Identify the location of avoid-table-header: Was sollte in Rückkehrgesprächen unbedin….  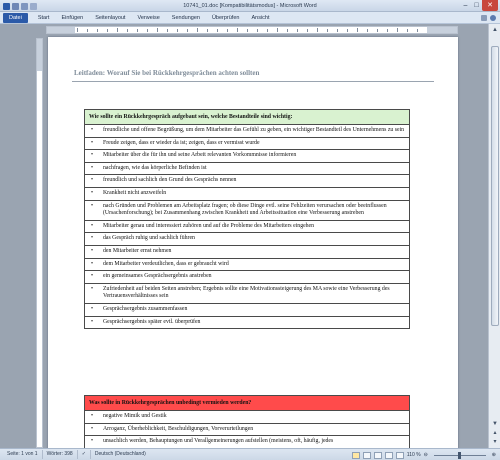
(247, 403).